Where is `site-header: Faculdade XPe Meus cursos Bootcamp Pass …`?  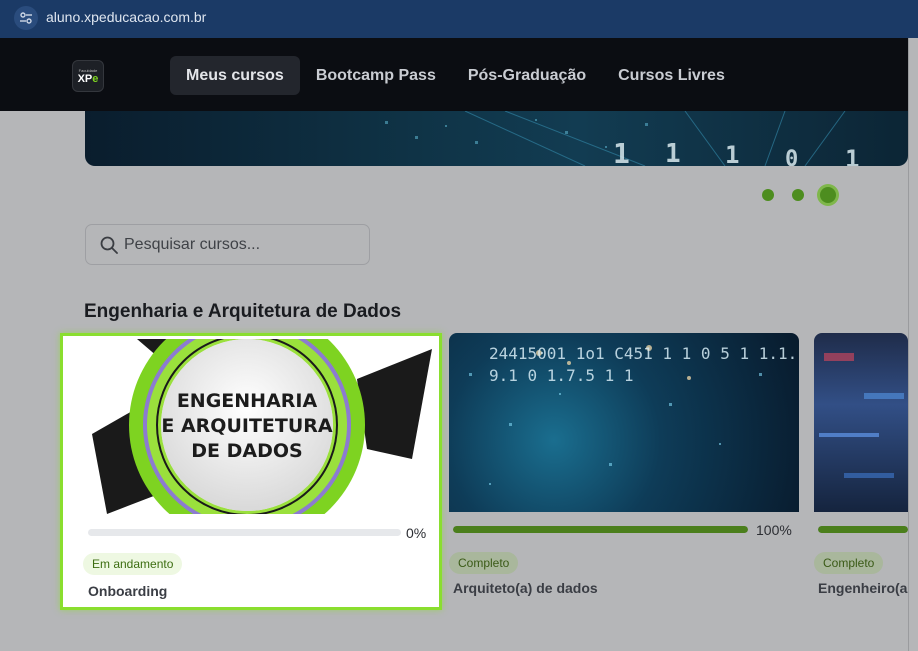 site-header: Faculdade XPe Meus cursos Bootcamp Pass … is located at coordinates (454, 74).